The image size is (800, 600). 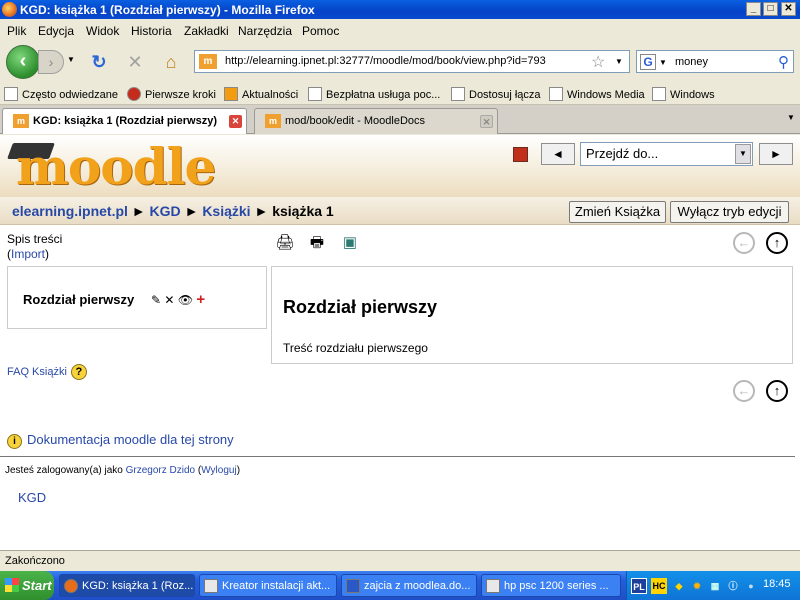 What do you see at coordinates (697, 586) in the screenshot?
I see `sun-icon: ✹` at bounding box center [697, 586].